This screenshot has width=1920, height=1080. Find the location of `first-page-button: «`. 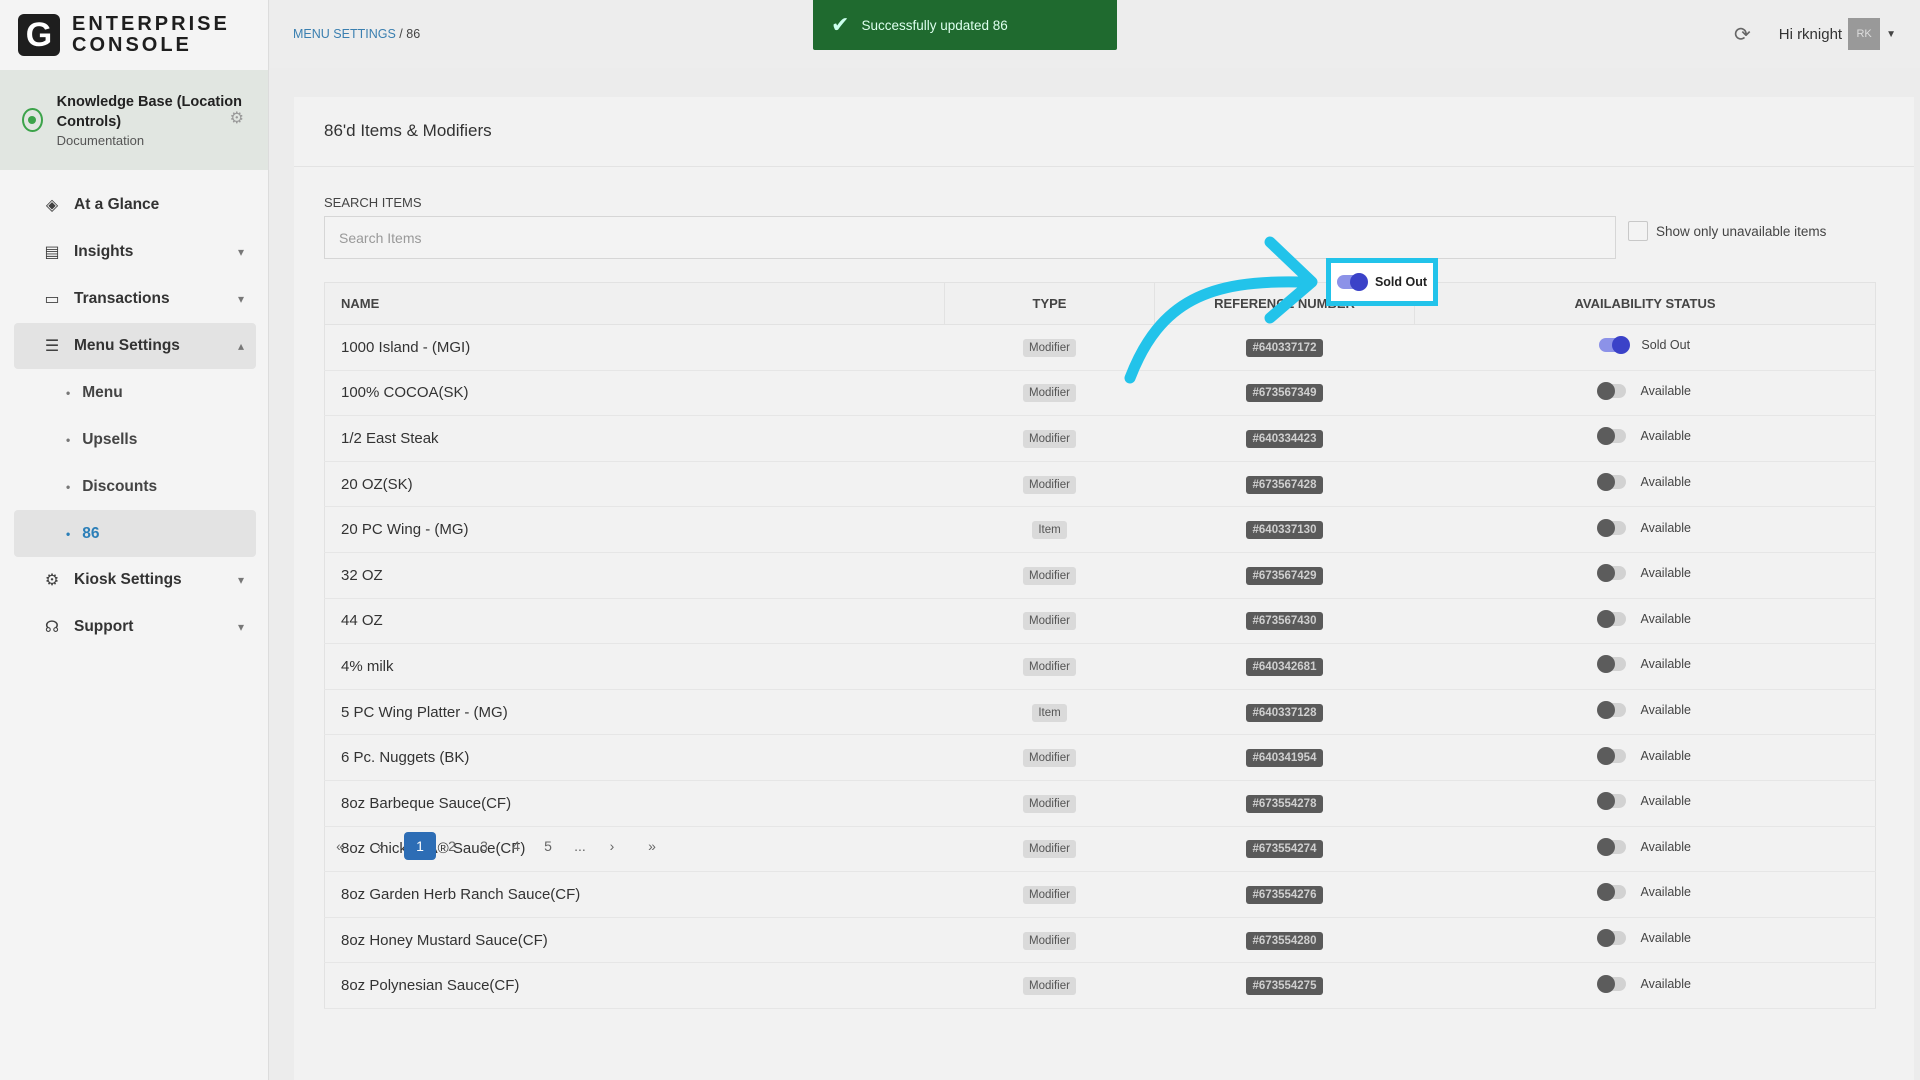

first-page-button: « is located at coordinates (340, 846).